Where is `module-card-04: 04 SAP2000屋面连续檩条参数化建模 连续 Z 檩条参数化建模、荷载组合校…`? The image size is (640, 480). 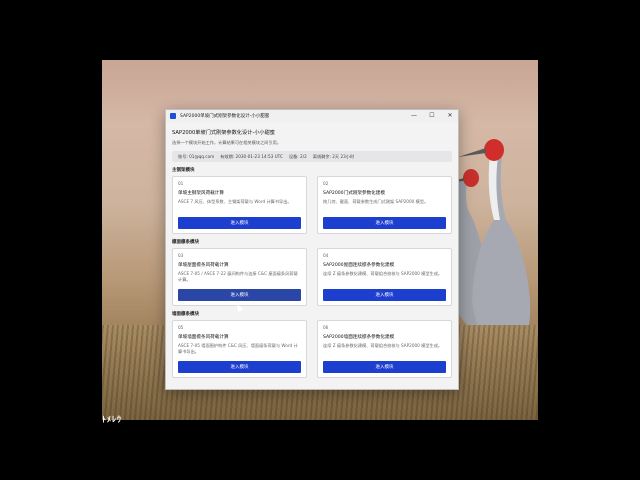 module-card-04: 04 SAP2000屋面连续檩条参数化建模 连续 Z 檩条参数化建模、荷载组合校… is located at coordinates (384, 277).